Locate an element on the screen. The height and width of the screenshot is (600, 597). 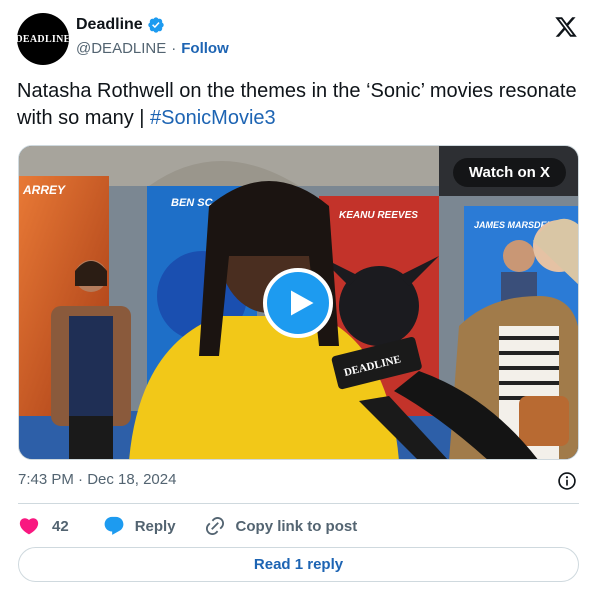
verified-badge-icon is located at coordinates (156, 25).